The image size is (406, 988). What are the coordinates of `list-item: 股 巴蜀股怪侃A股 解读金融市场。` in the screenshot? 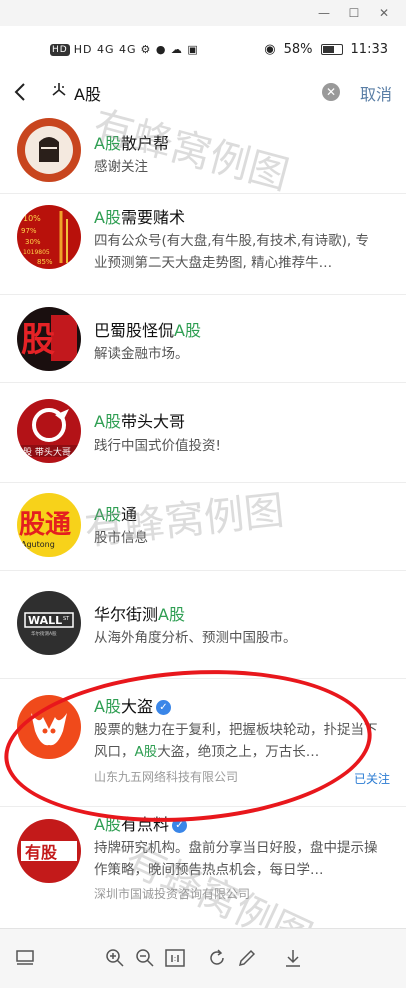 It's located at (203, 339).